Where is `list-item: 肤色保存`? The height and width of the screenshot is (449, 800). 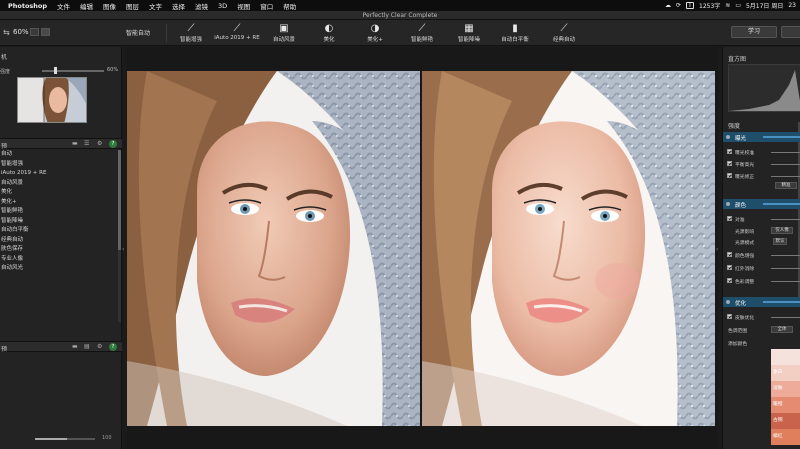 list-item: 肤色保存 is located at coordinates (59, 250).